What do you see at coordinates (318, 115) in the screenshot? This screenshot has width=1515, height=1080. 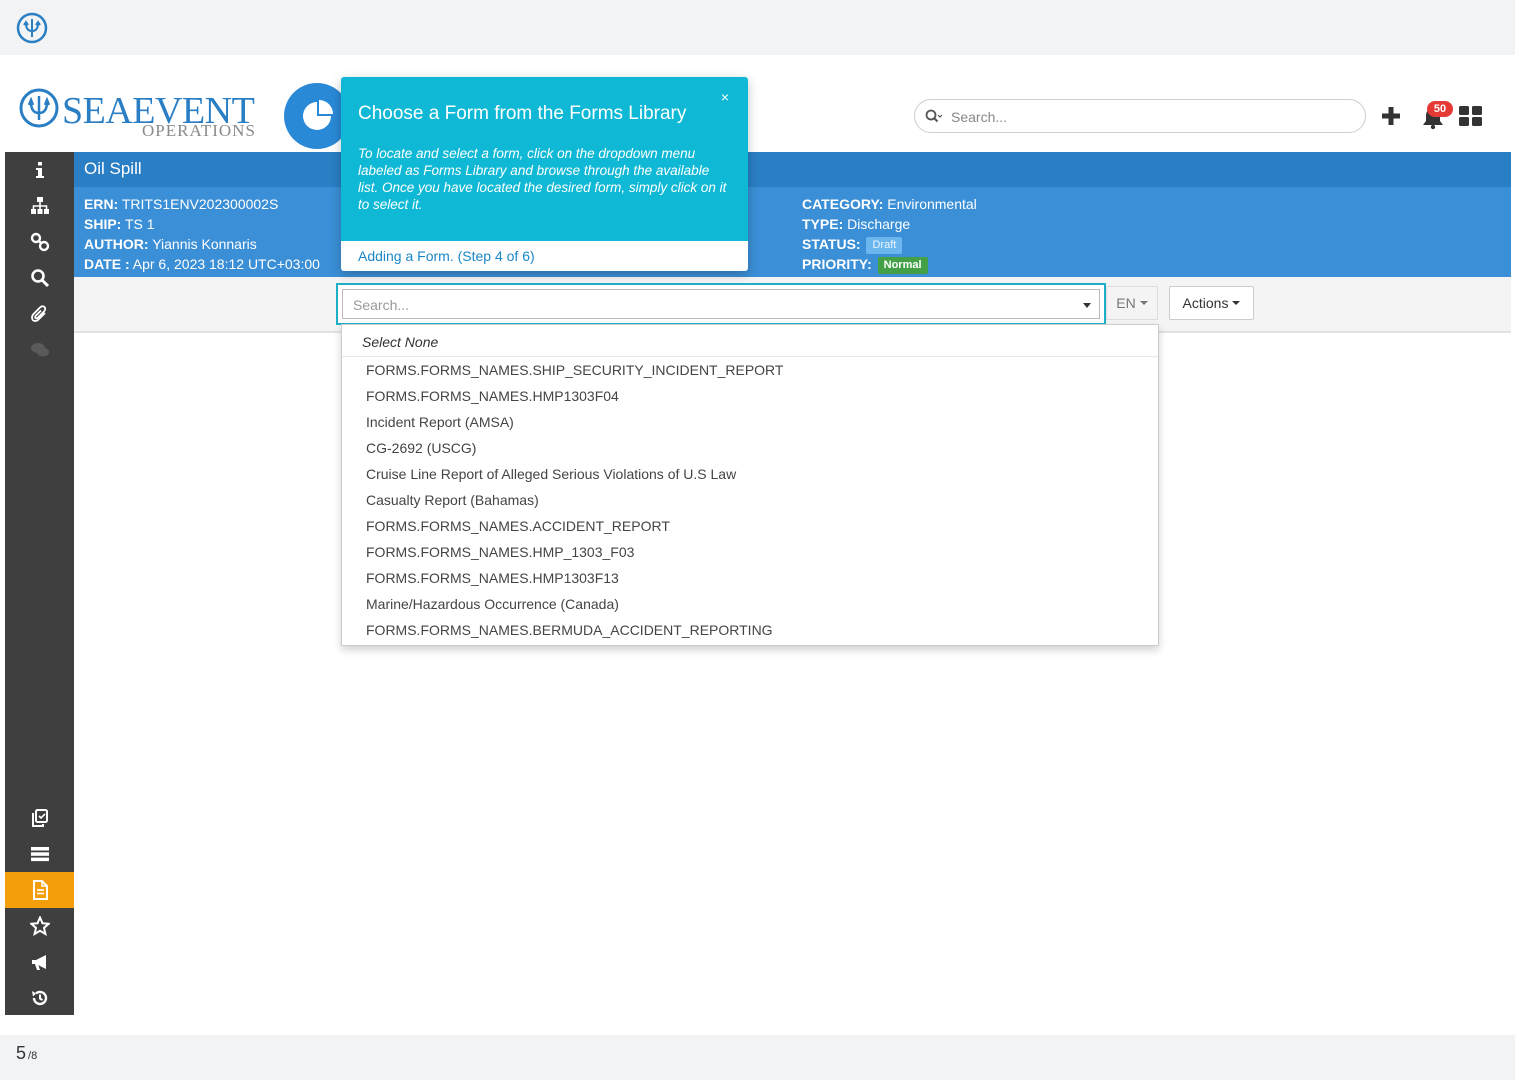 I see `pie-chart-icon` at bounding box center [318, 115].